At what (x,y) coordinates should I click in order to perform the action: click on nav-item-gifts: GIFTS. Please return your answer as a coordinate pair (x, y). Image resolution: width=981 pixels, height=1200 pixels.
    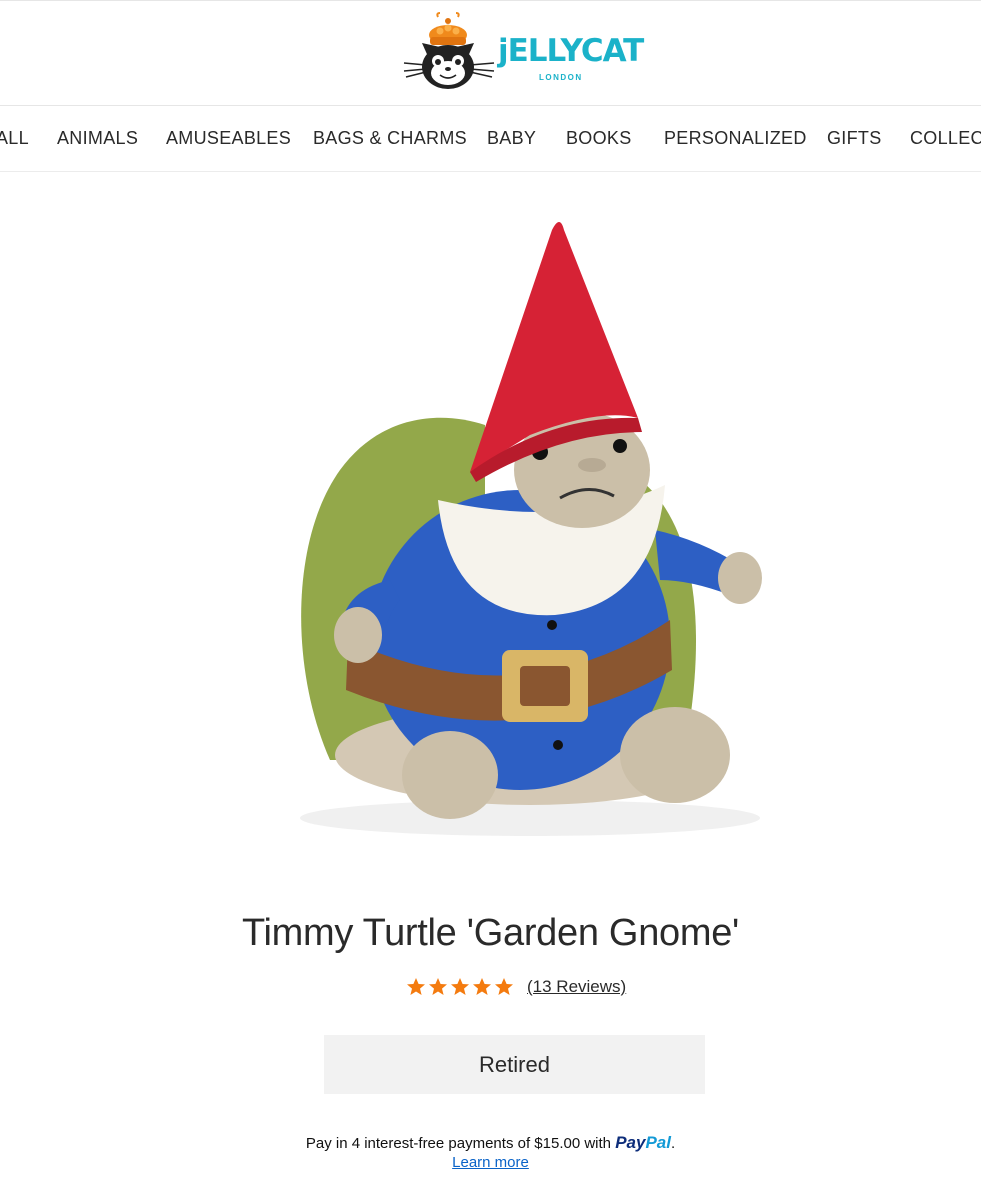
    Looking at the image, I should click on (854, 138).